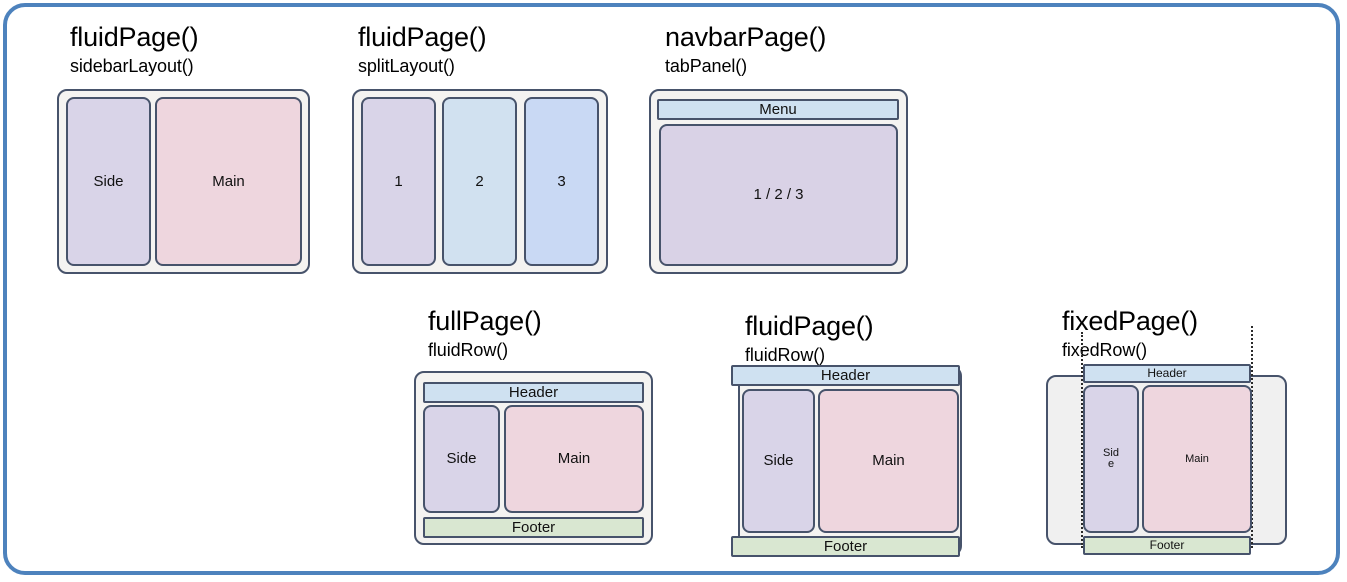 Image resolution: width=1347 pixels, height=582 pixels. What do you see at coordinates (406, 66) in the screenshot?
I see `diagram-subtitle: splitLayout()` at bounding box center [406, 66].